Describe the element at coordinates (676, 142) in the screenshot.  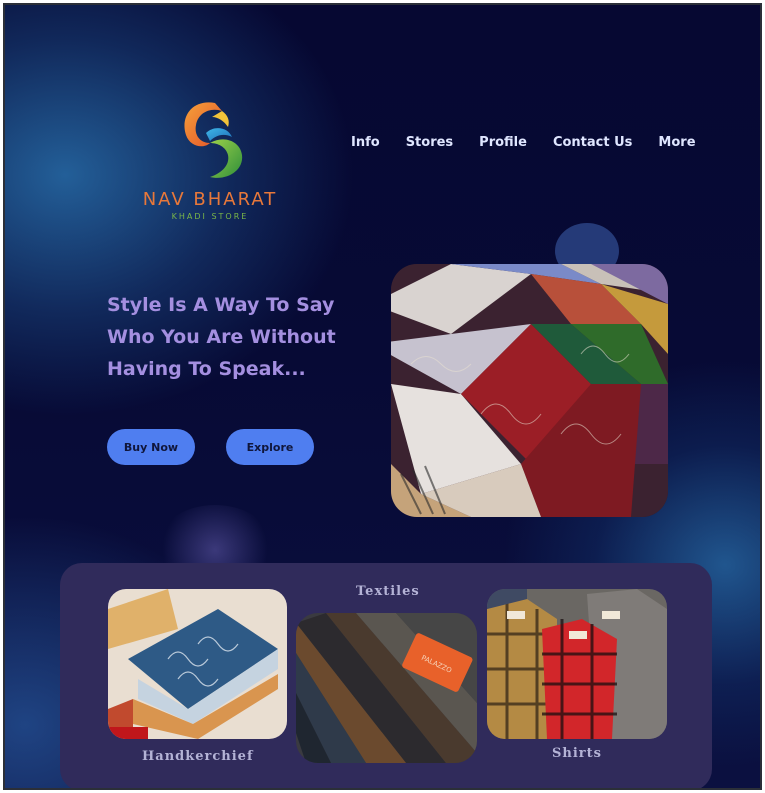
I see `nav-item-more: More` at that location.